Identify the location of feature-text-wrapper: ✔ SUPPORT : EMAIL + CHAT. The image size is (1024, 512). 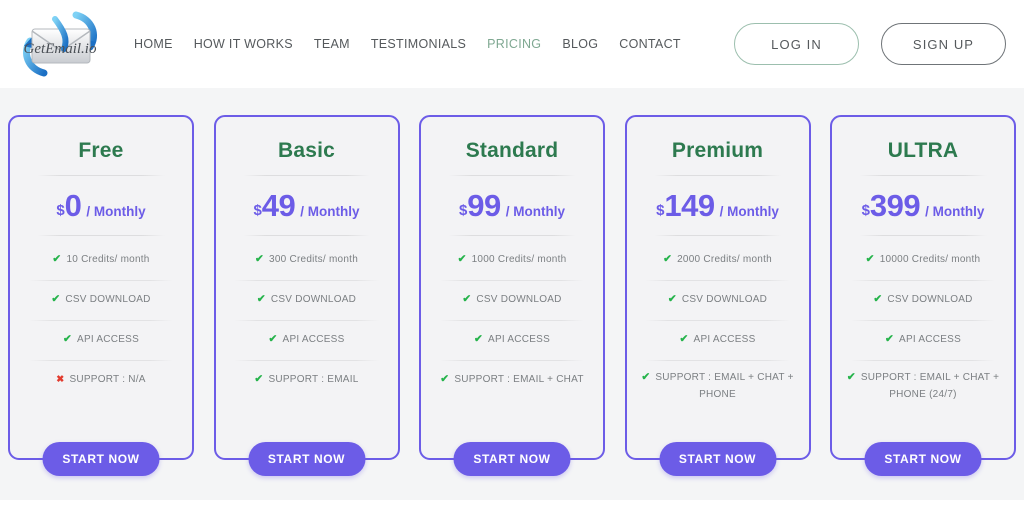
(511, 380).